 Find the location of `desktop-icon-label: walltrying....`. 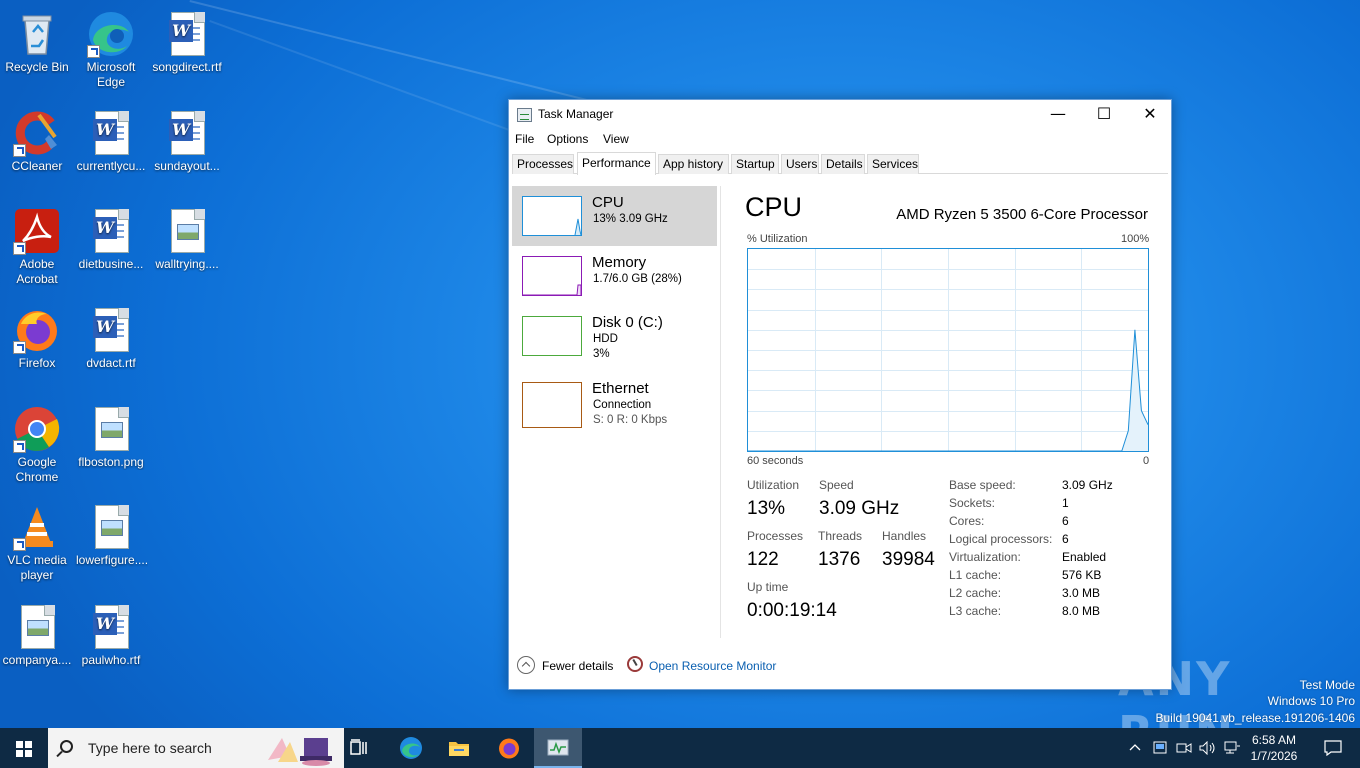

desktop-icon-label: walltrying.... is located at coordinates (187, 264).